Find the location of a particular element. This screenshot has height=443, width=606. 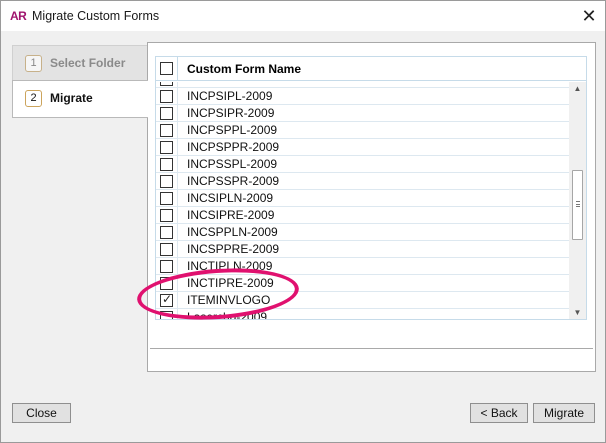

form-name-cell: INCPSIPR-2009 is located at coordinates (231, 113).